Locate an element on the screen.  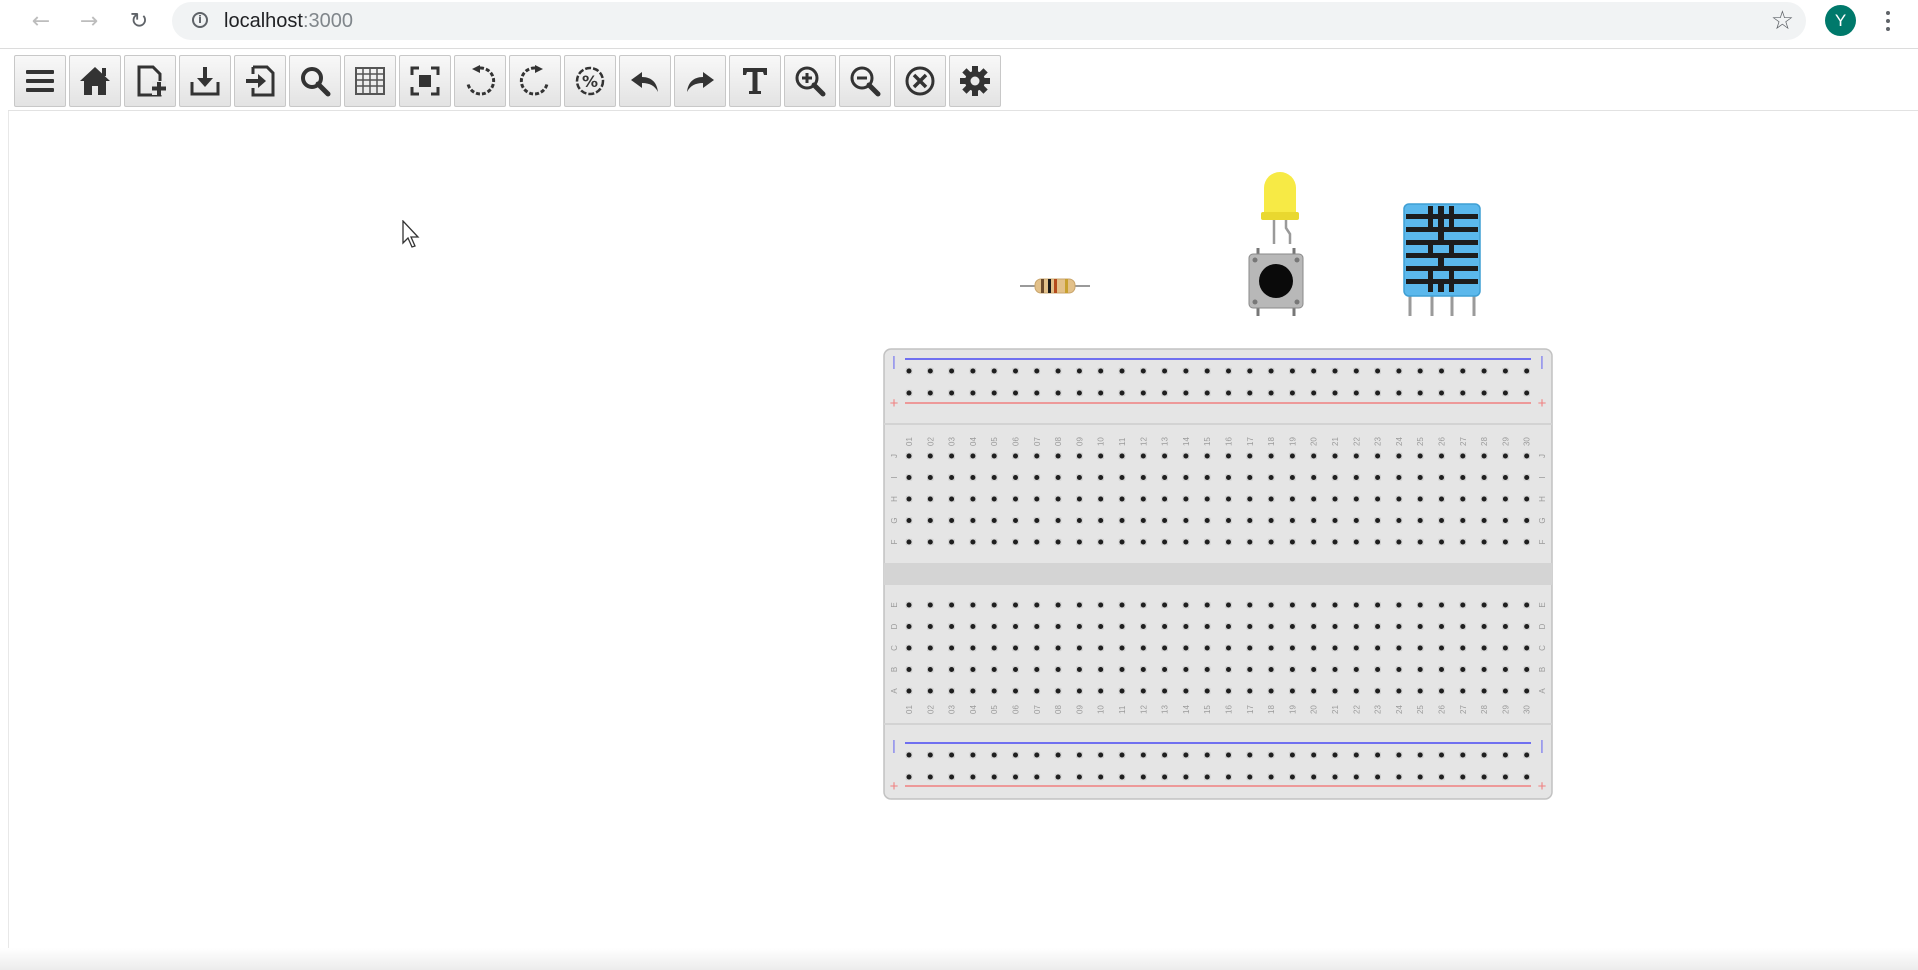
column-label: 02 is located at coordinates (930, 441).